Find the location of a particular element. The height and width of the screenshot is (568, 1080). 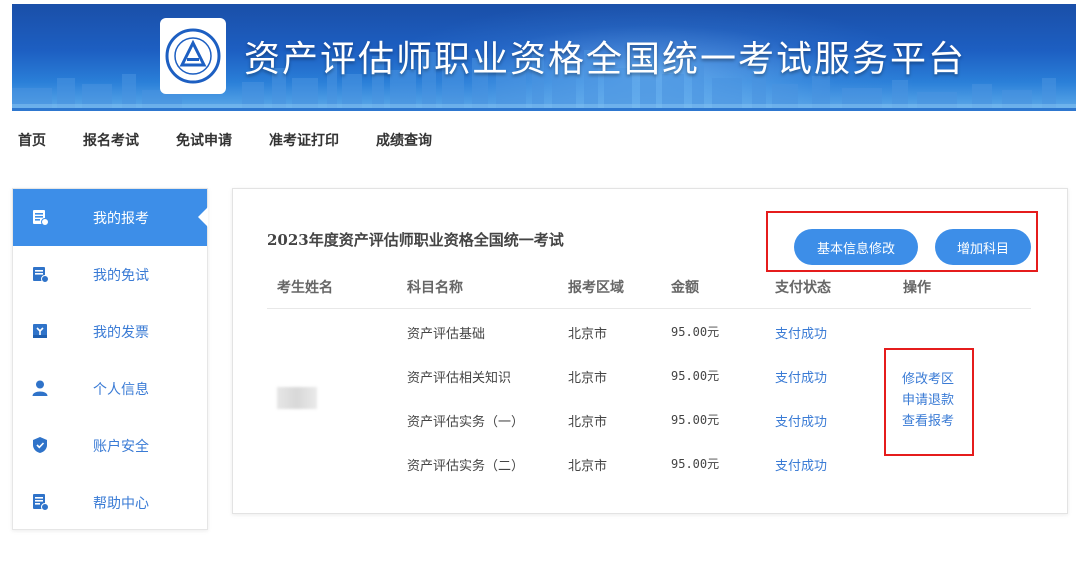

sidebar-item-help-center: 帮助中心 is located at coordinates (110, 502).